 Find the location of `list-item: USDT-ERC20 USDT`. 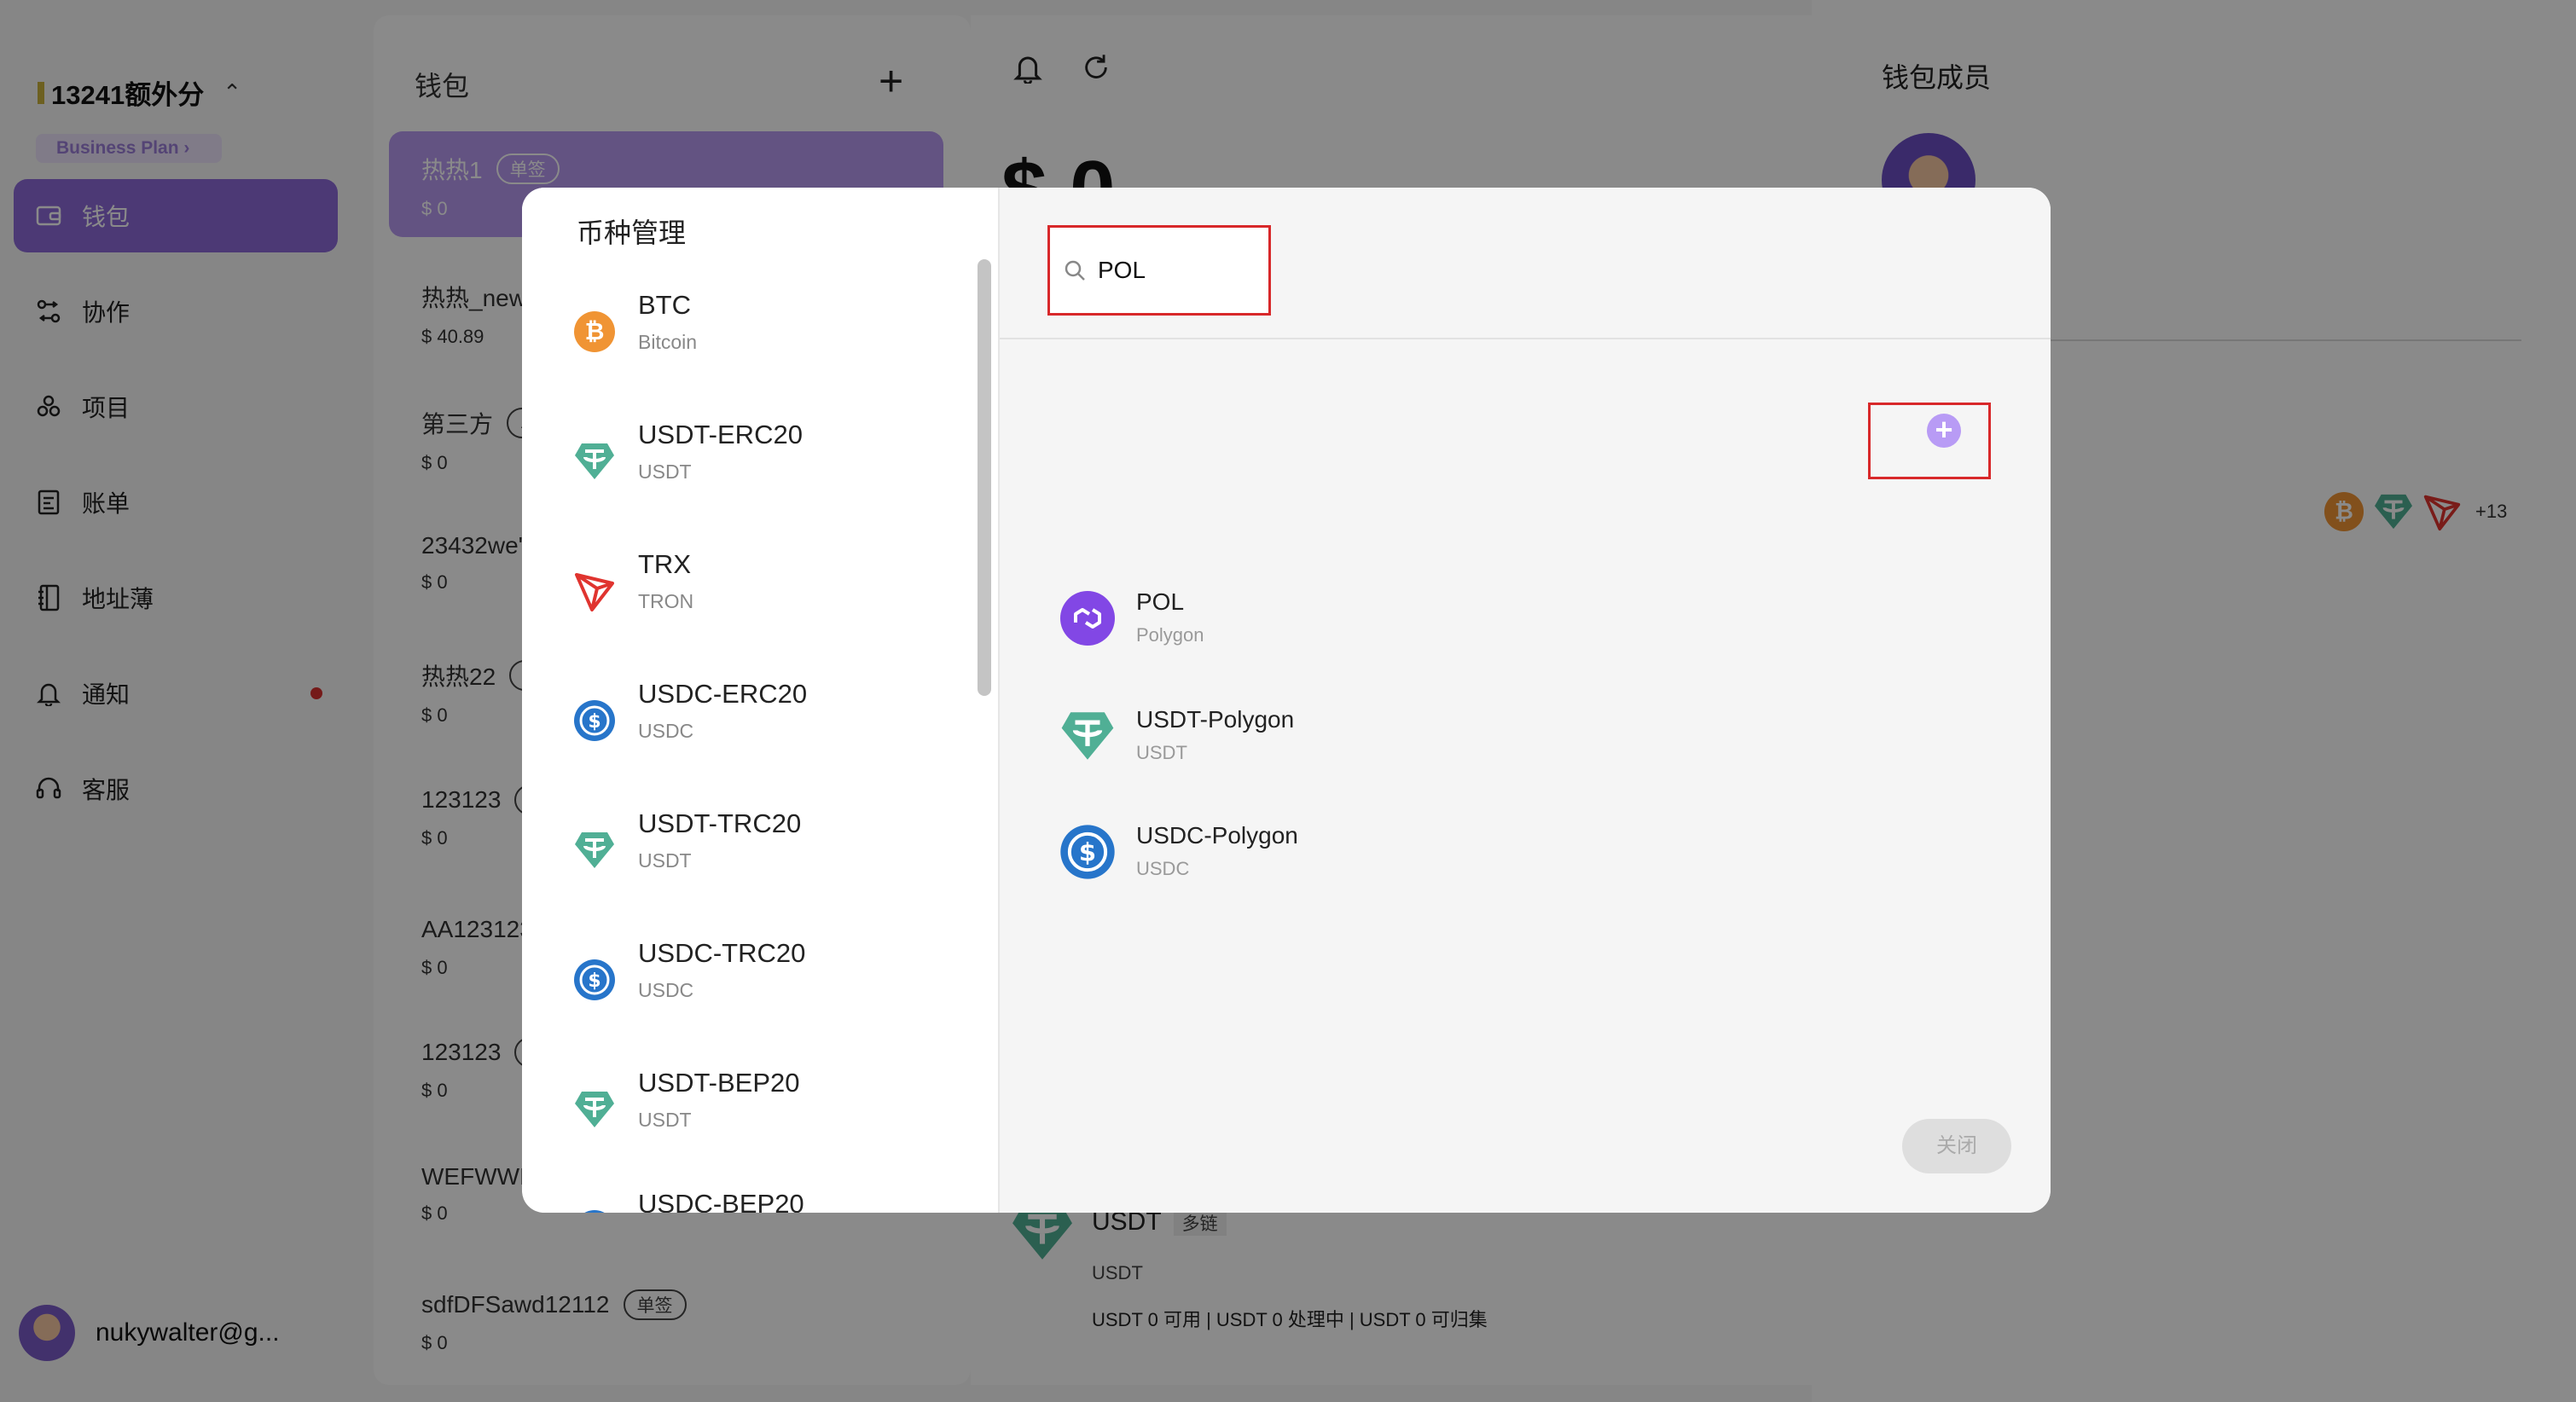

list-item: USDT-ERC20 USDT is located at coordinates (688, 463).